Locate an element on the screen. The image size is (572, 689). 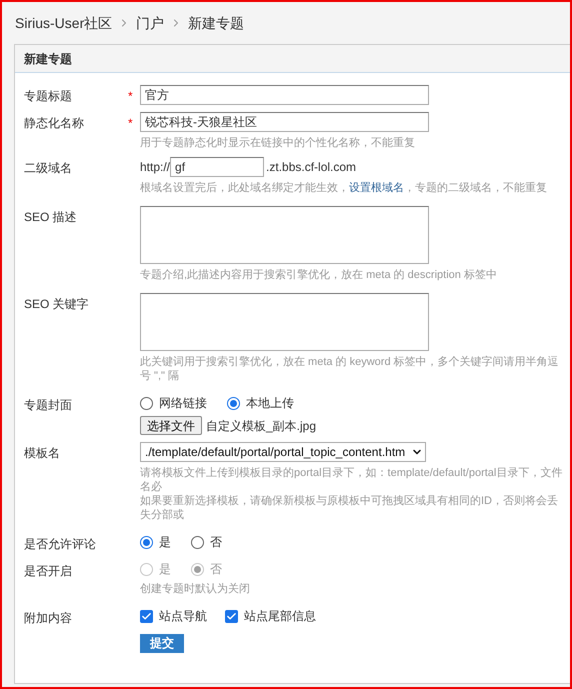
subdomain-input: gf is located at coordinates (217, 167).